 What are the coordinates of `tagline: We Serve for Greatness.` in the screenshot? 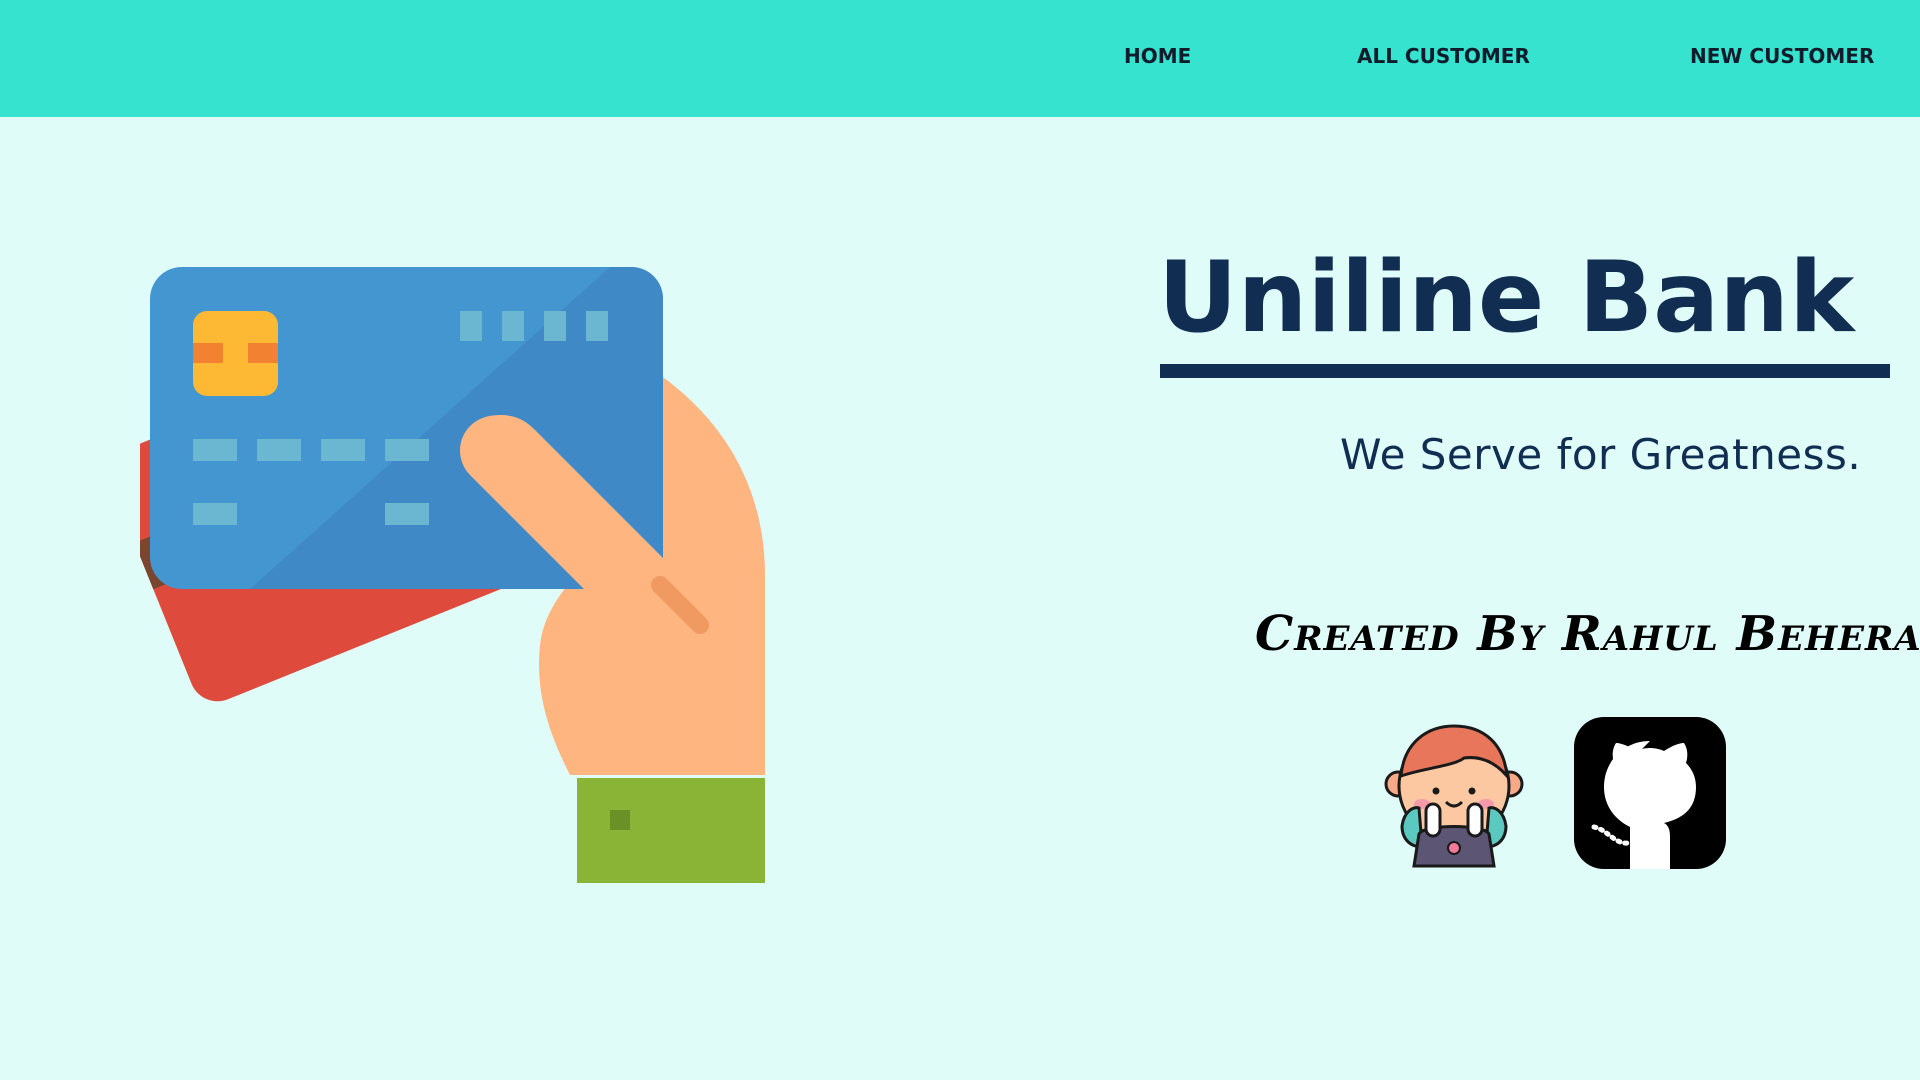 It's located at (1601, 454).